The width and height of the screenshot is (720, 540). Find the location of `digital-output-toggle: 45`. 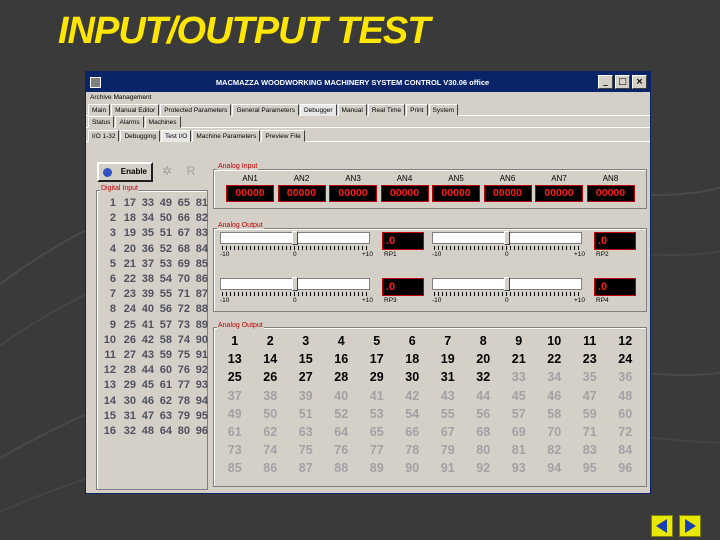

digital-output-toggle: 45 is located at coordinates (519, 396).